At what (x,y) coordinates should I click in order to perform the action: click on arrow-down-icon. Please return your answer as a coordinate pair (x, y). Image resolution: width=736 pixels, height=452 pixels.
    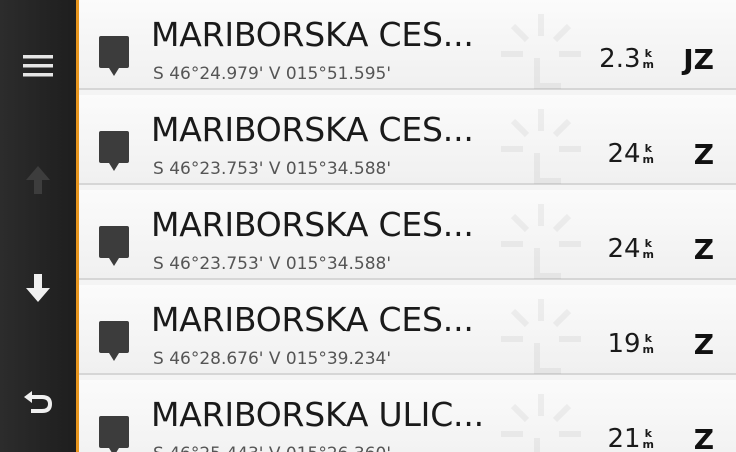
    Looking at the image, I should click on (38, 288).